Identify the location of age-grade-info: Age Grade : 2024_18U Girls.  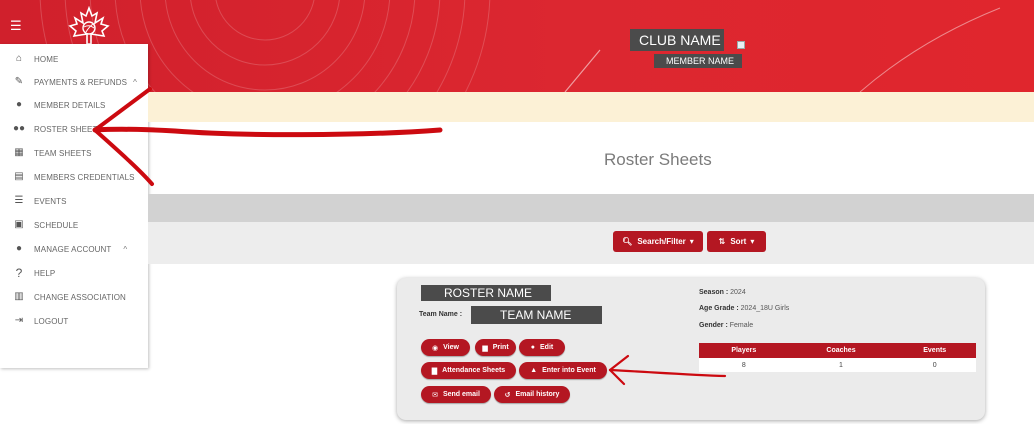
(744, 308).